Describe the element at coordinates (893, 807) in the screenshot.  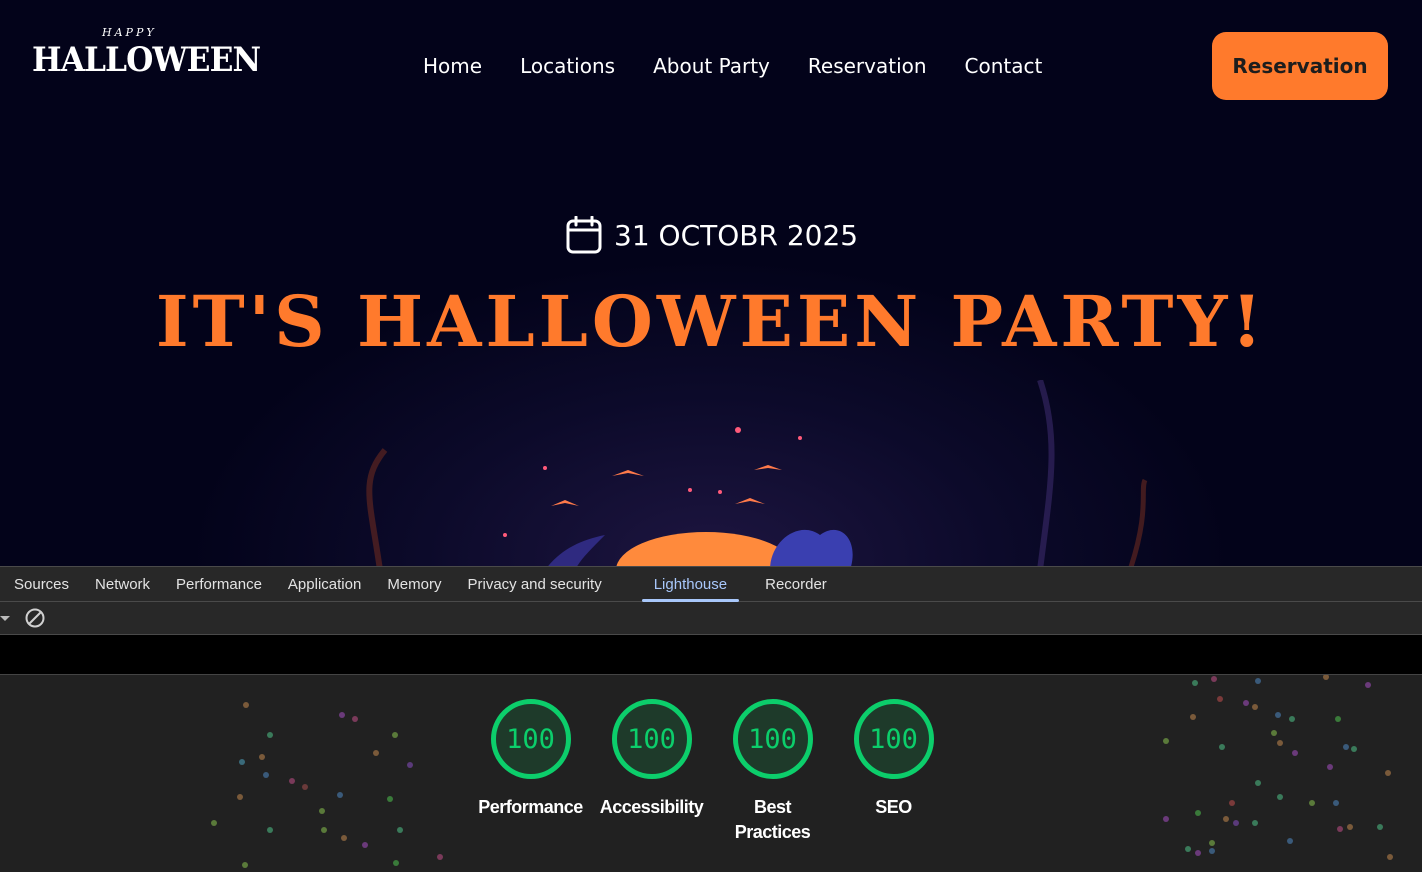
I see `seo-label: SEO` at that location.